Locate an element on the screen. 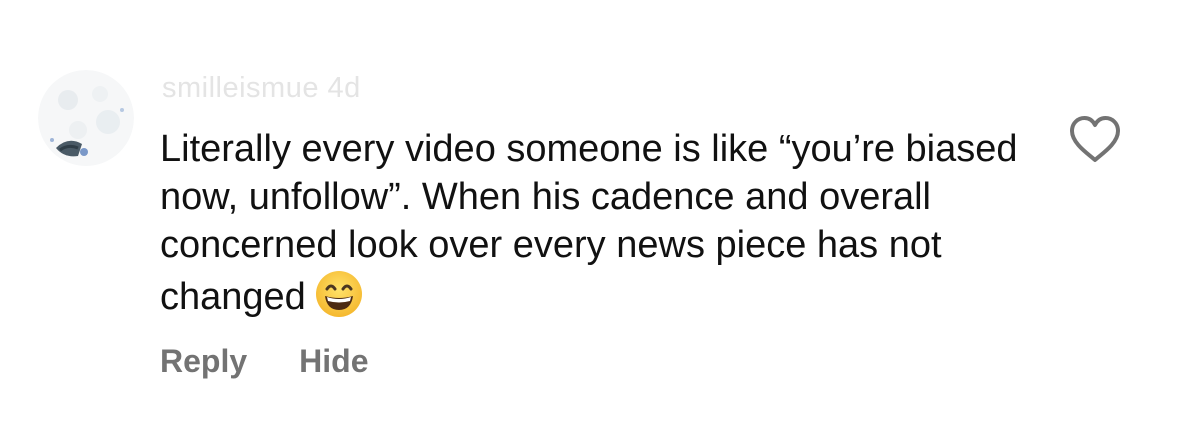 The width and height of the screenshot is (1179, 433). grinning-face-emoji is located at coordinates (338, 294).